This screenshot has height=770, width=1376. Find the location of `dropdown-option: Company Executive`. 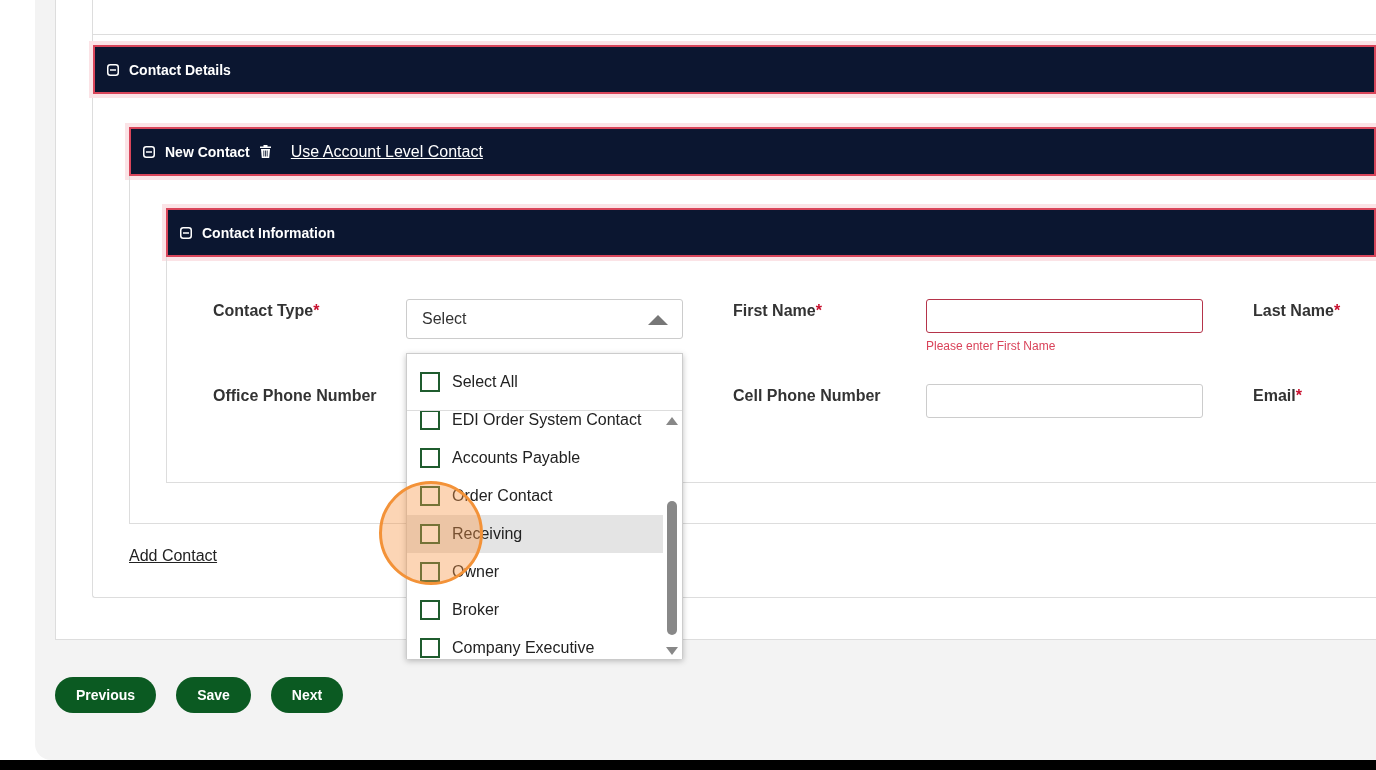

dropdown-option: Company Executive is located at coordinates (535, 644).